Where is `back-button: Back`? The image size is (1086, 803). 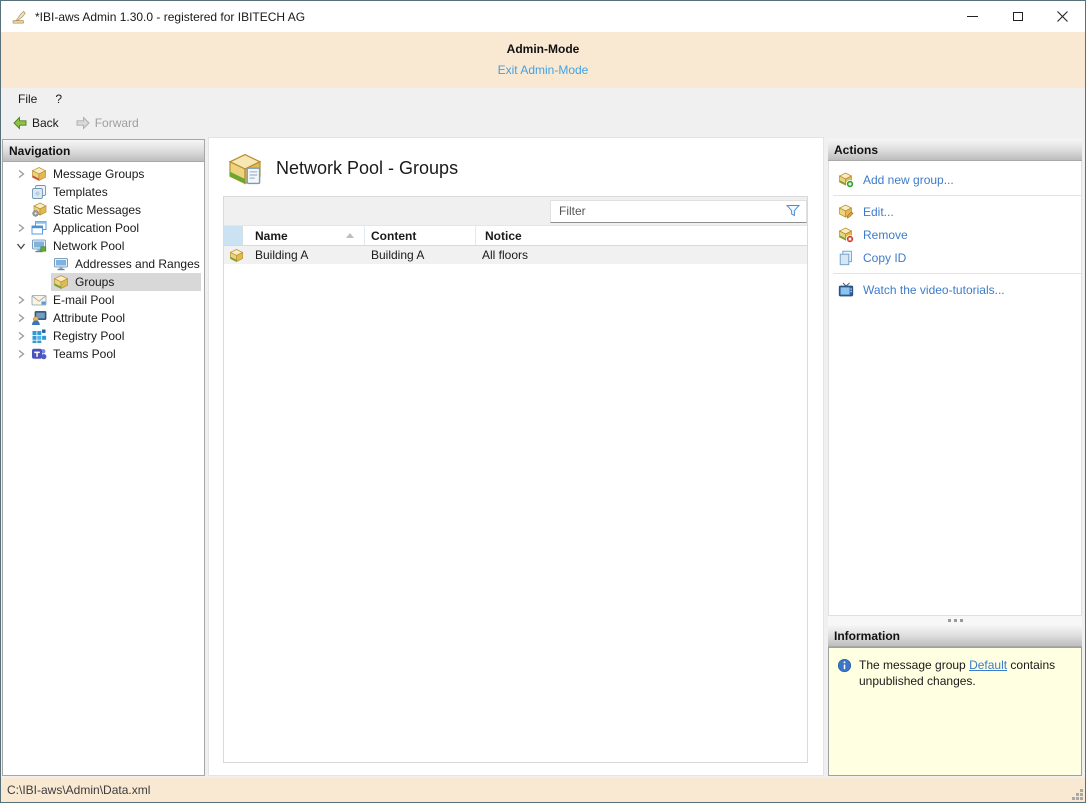
back-button: Back is located at coordinates (35, 123).